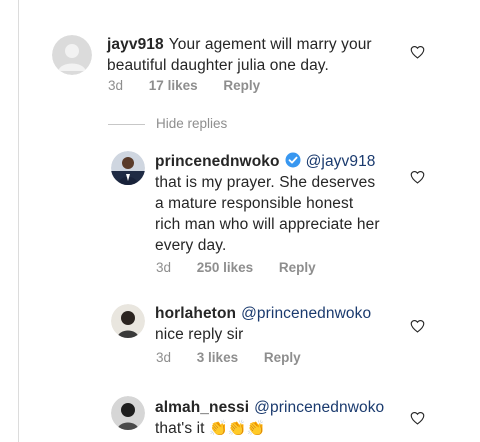 This screenshot has height=442, width=480. I want to click on comment-text: horlaheton @princenednwoko nice reply sir, so click(263, 324).